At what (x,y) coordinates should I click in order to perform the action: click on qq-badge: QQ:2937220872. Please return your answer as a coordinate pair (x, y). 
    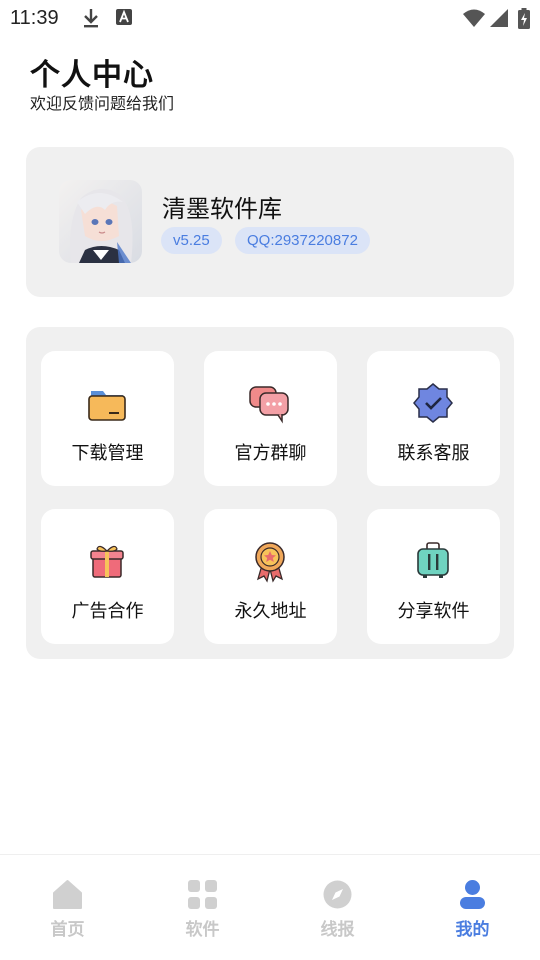
    Looking at the image, I should click on (302, 240).